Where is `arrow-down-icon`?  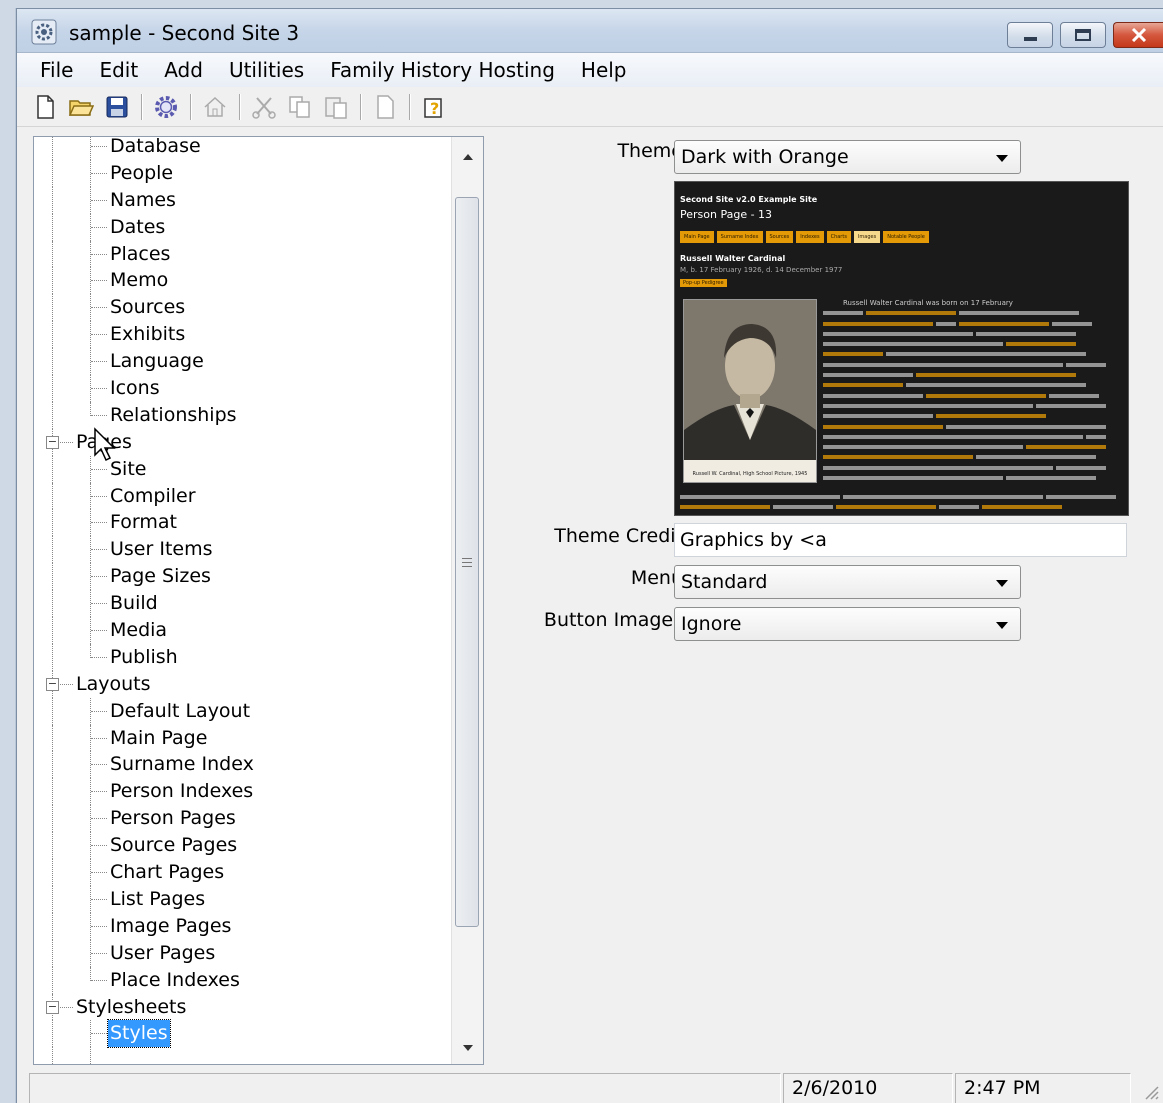 arrow-down-icon is located at coordinates (468, 1048).